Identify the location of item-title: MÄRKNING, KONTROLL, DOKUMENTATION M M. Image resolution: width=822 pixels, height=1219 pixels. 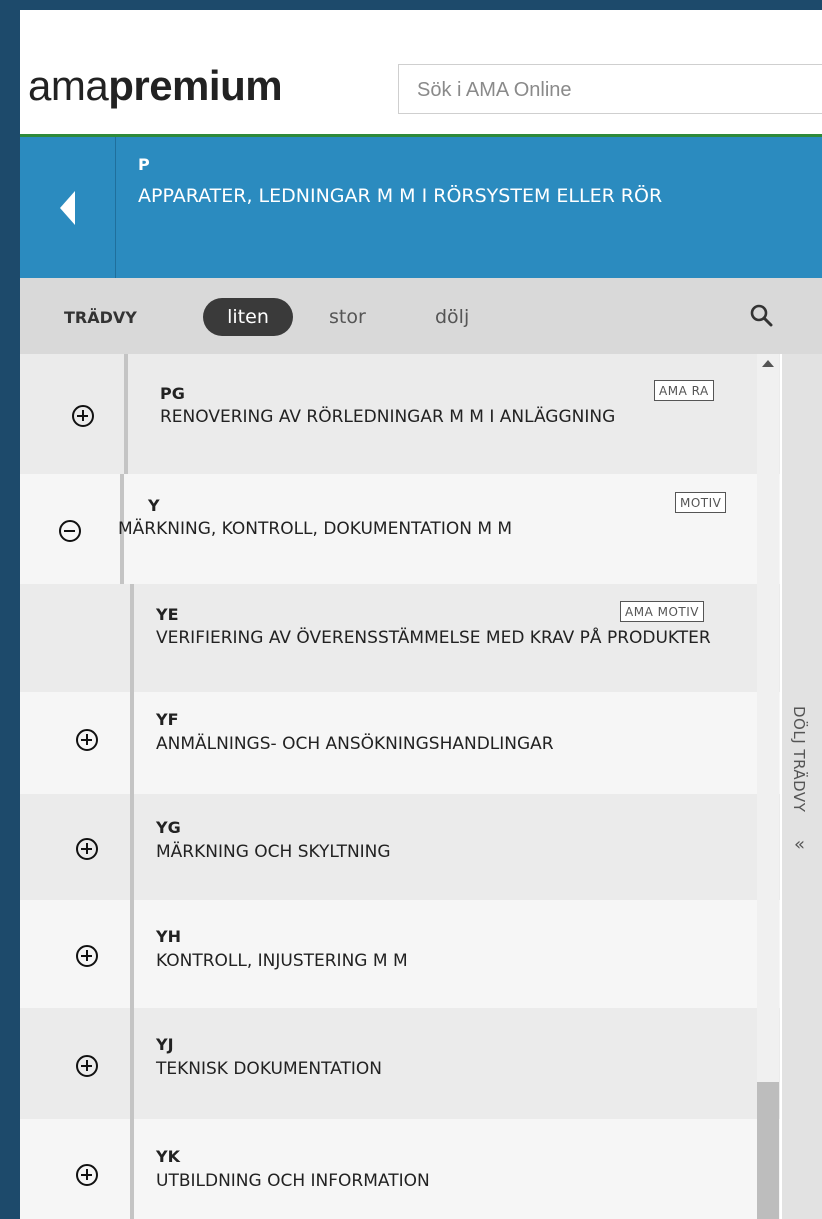
(315, 529).